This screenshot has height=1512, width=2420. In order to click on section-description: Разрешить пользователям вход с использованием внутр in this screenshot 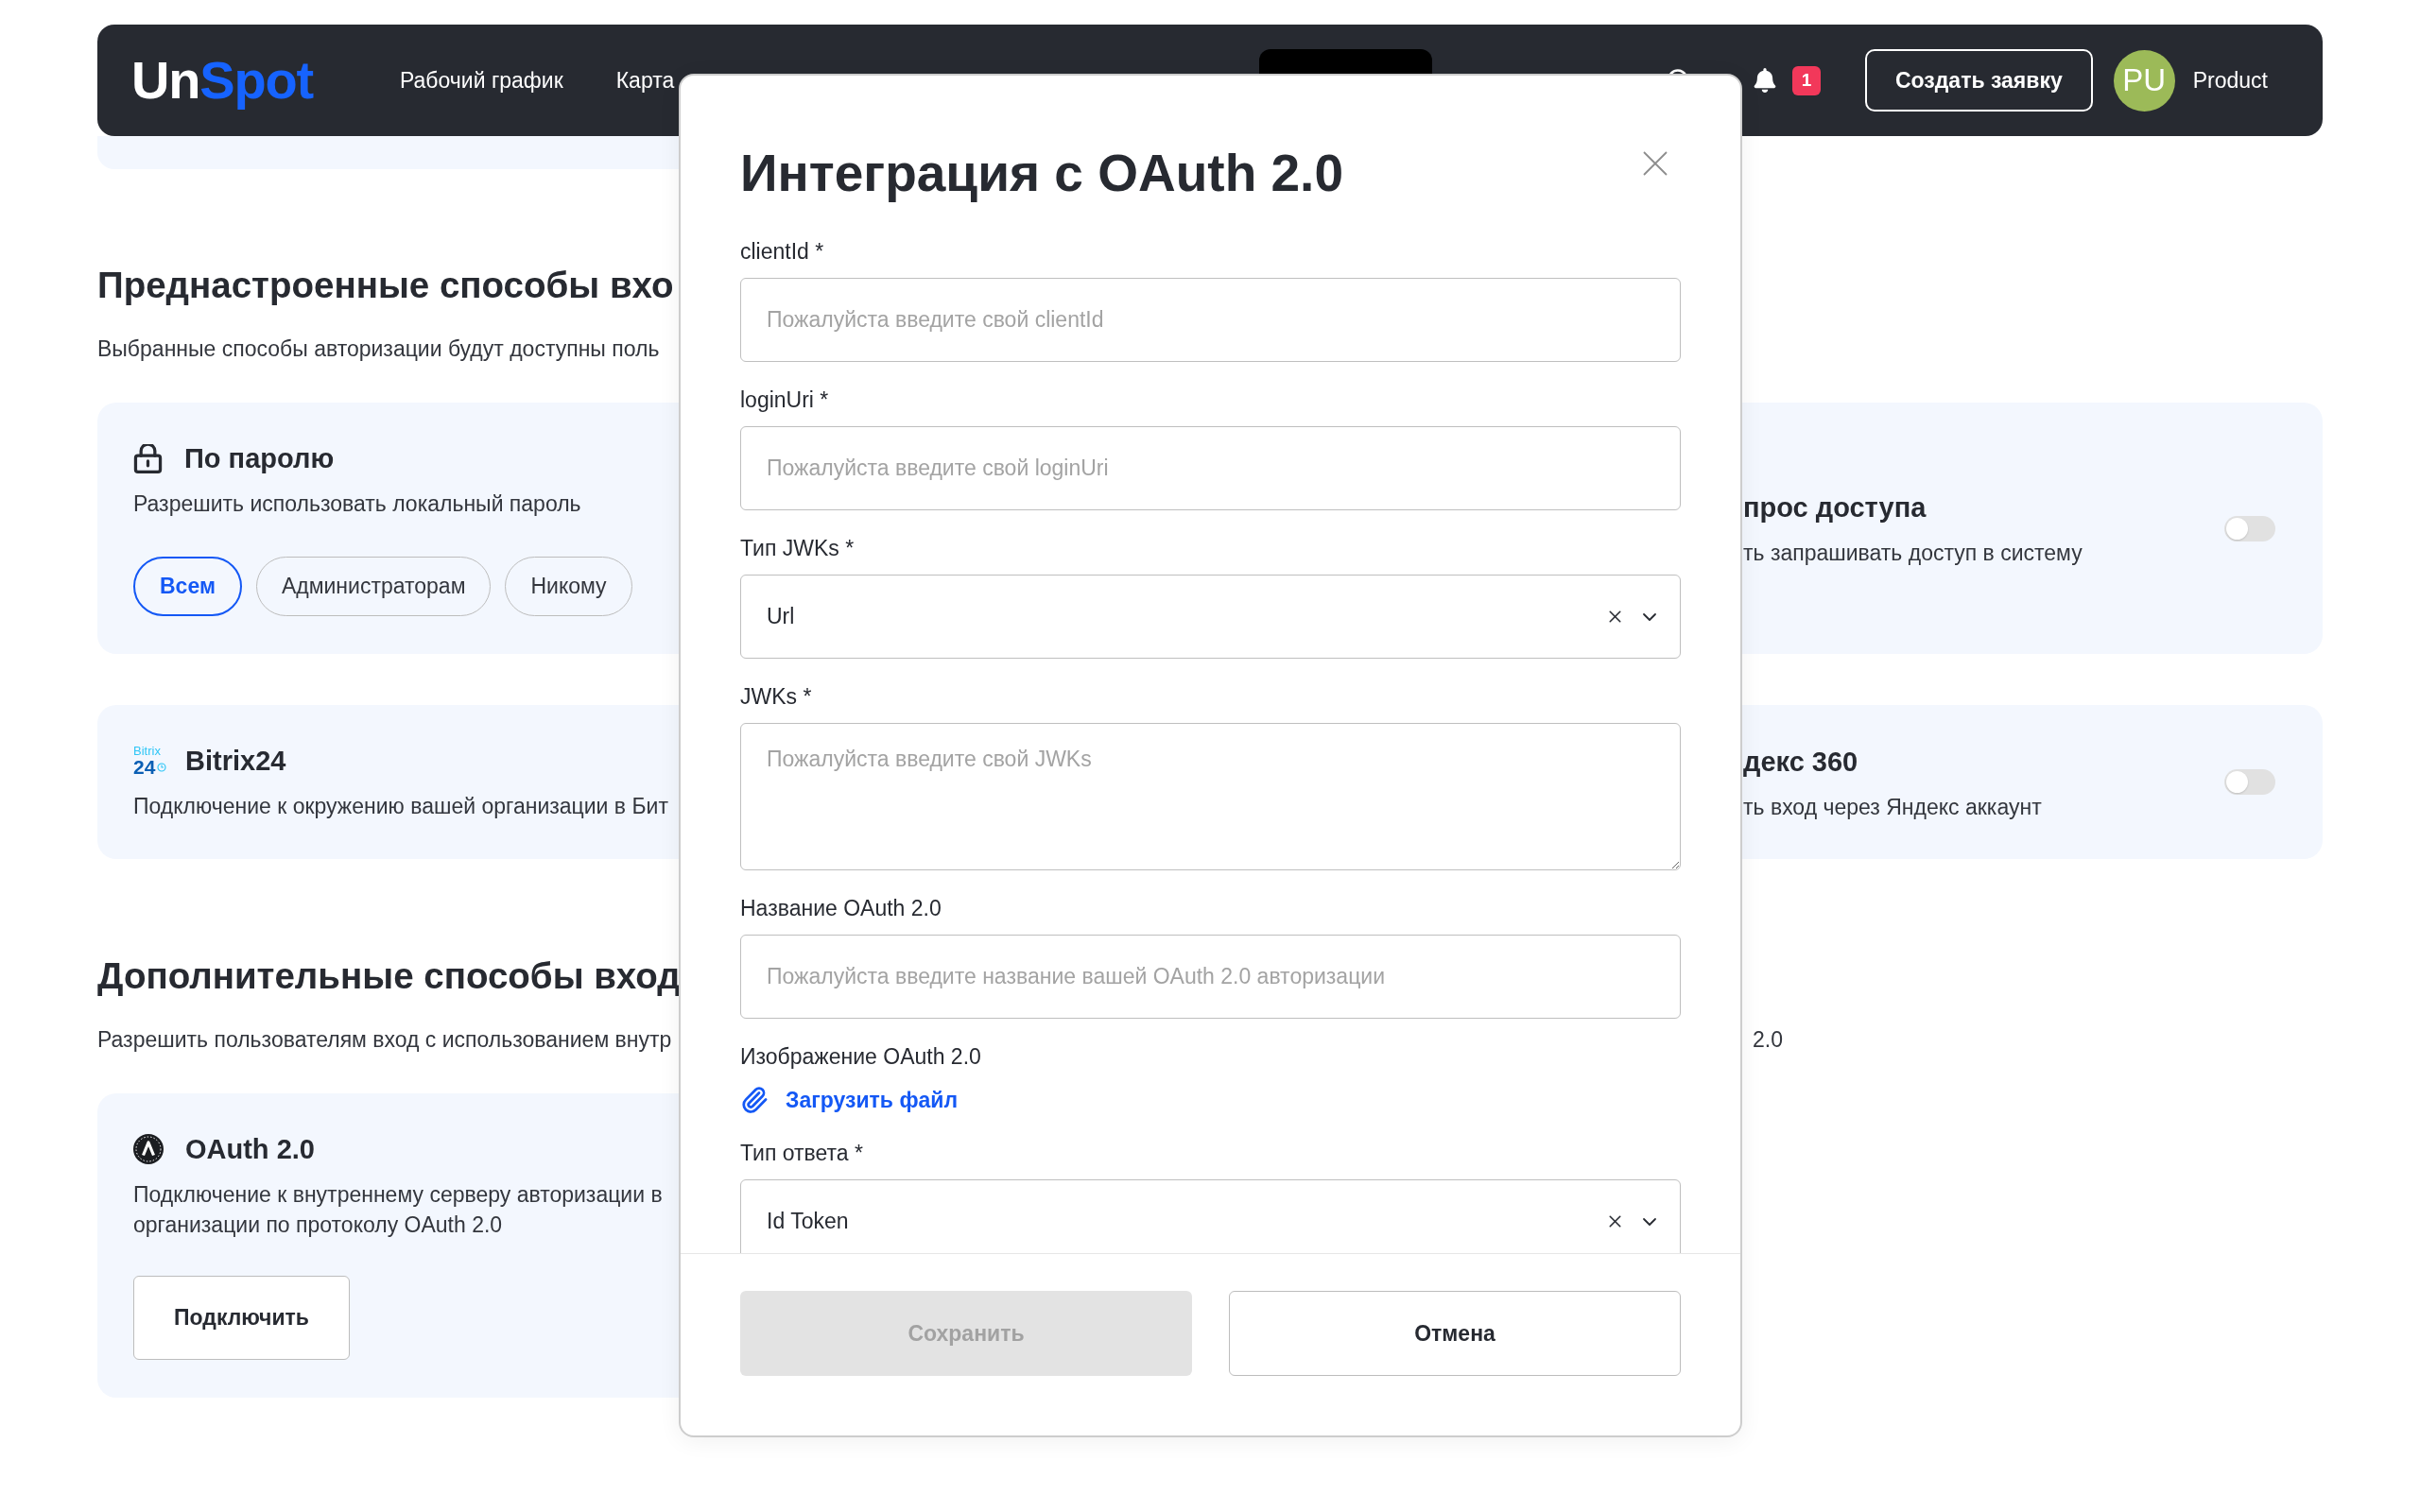, I will do `click(384, 1040)`.